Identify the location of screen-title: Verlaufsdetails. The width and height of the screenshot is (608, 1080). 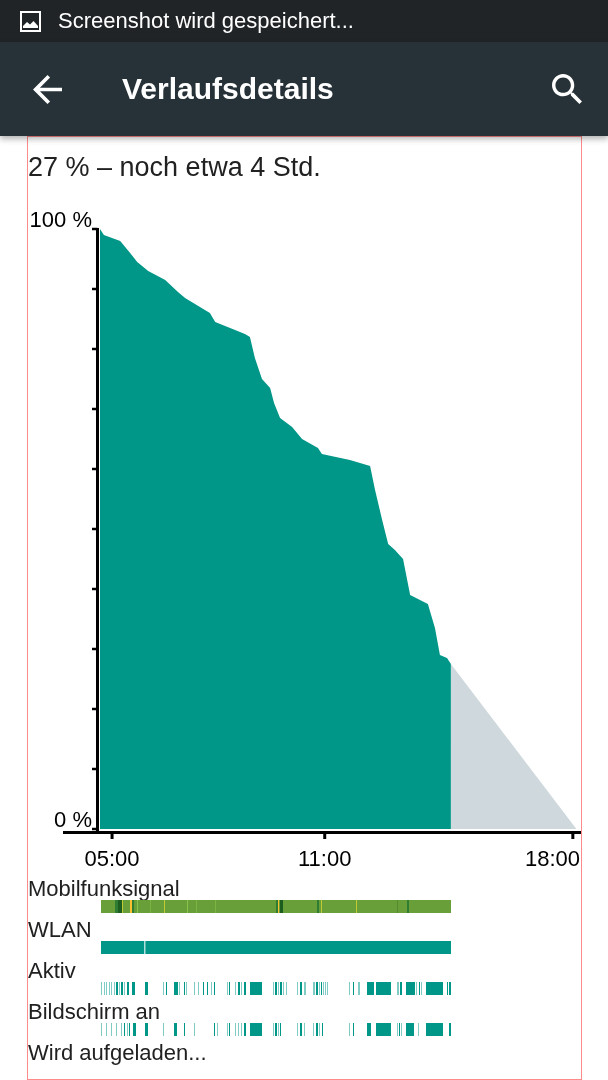
(228, 89).